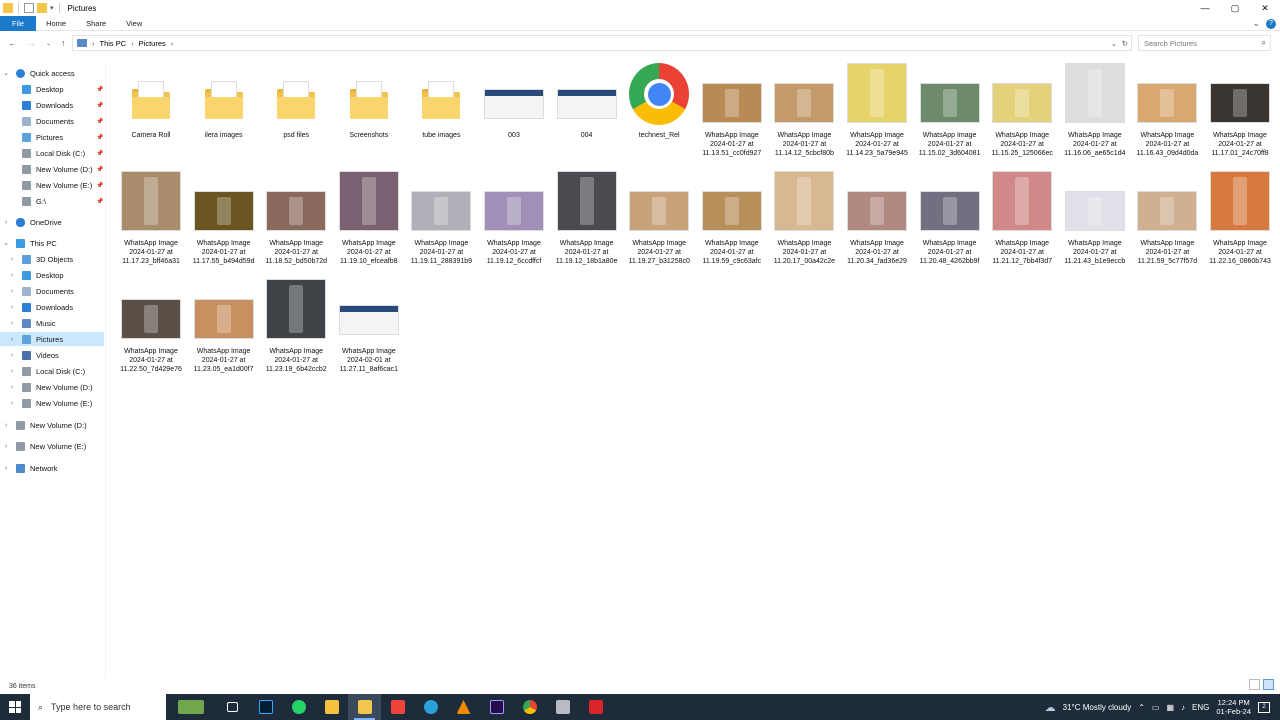 This screenshot has height=720, width=1280. Describe the element at coordinates (42, 8) in the screenshot. I see `new-folder-icon` at that location.